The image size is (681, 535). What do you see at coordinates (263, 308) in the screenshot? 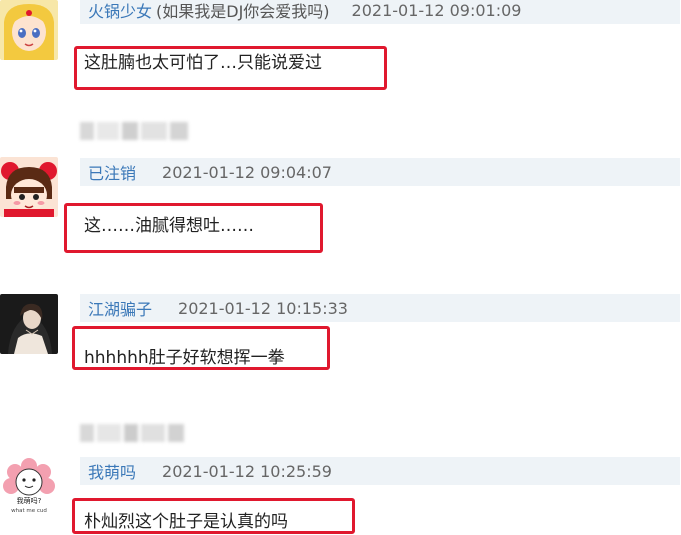
I see `comment-timestamp: 2021-01-12 10:15:33` at bounding box center [263, 308].